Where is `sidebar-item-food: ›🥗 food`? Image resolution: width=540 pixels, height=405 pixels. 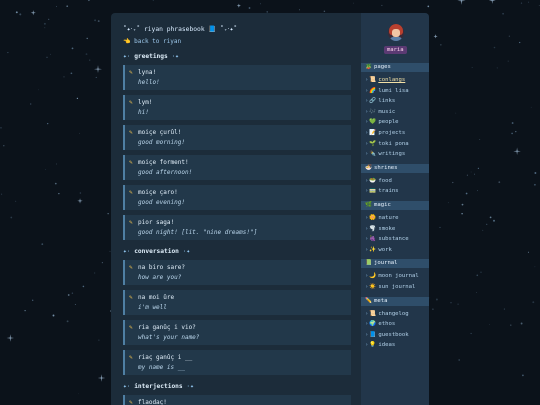 sidebar-item-food: ›🥗 food is located at coordinates (378, 181).